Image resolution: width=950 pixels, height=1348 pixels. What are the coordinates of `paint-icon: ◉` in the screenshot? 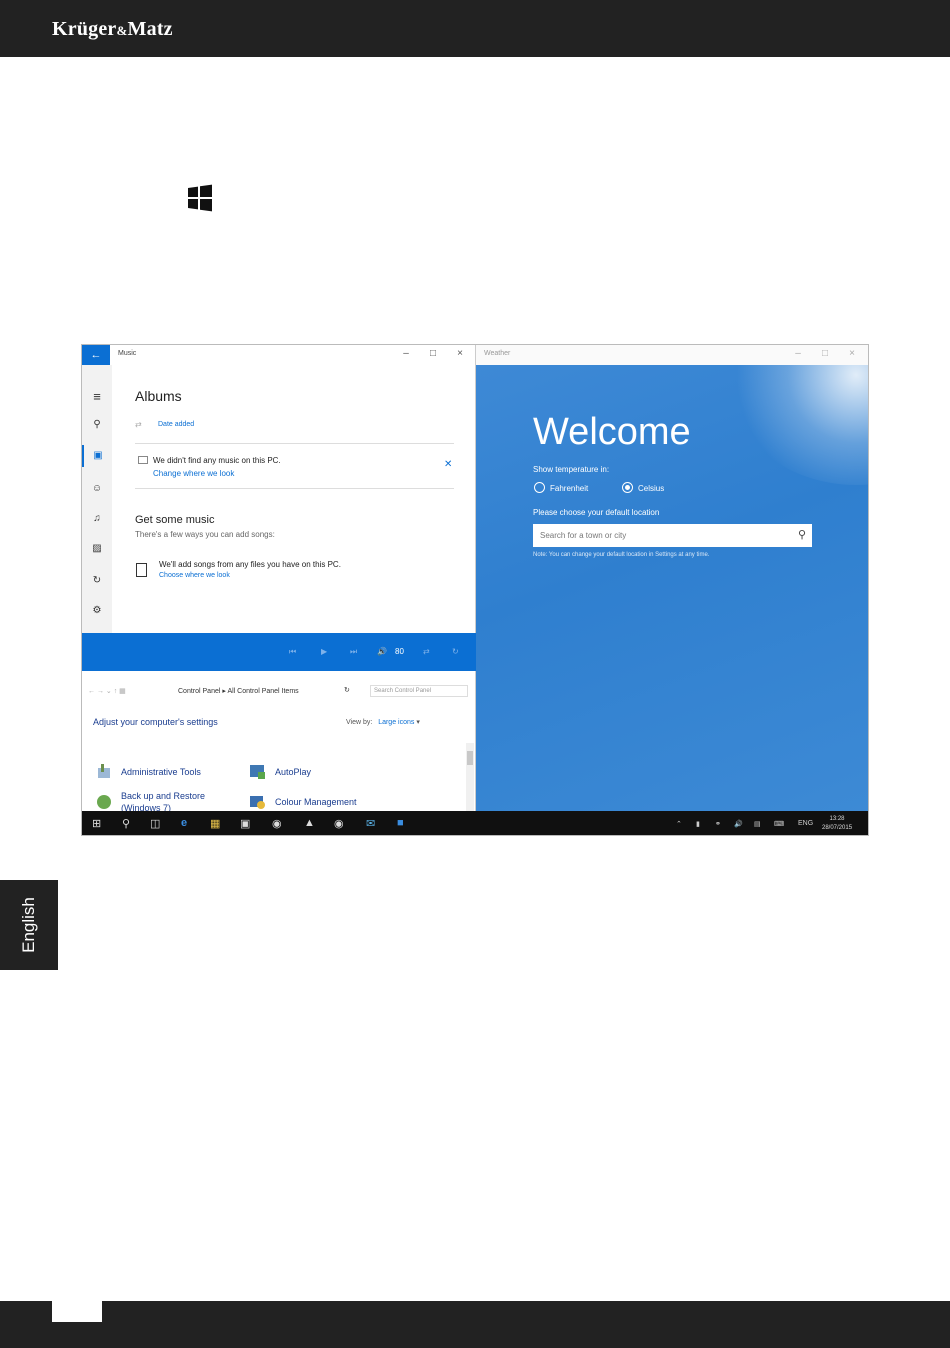 It's located at (339, 823).